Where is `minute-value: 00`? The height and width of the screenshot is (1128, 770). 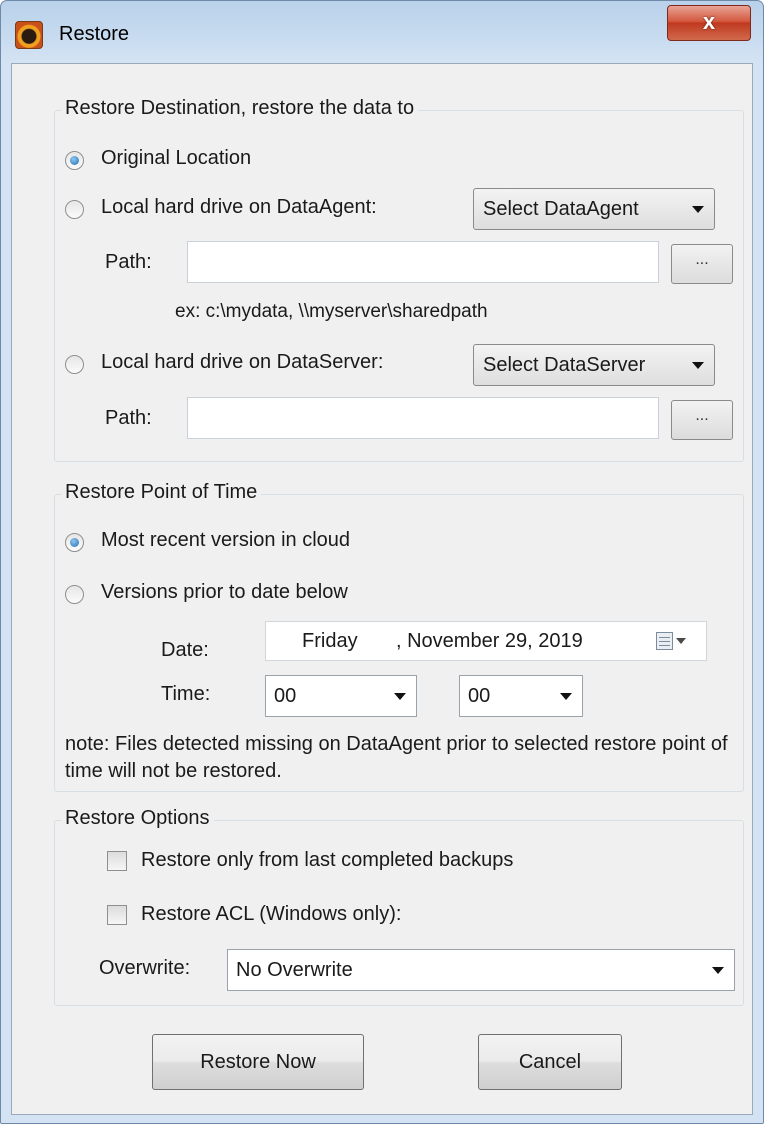
minute-value: 00 is located at coordinates (479, 696).